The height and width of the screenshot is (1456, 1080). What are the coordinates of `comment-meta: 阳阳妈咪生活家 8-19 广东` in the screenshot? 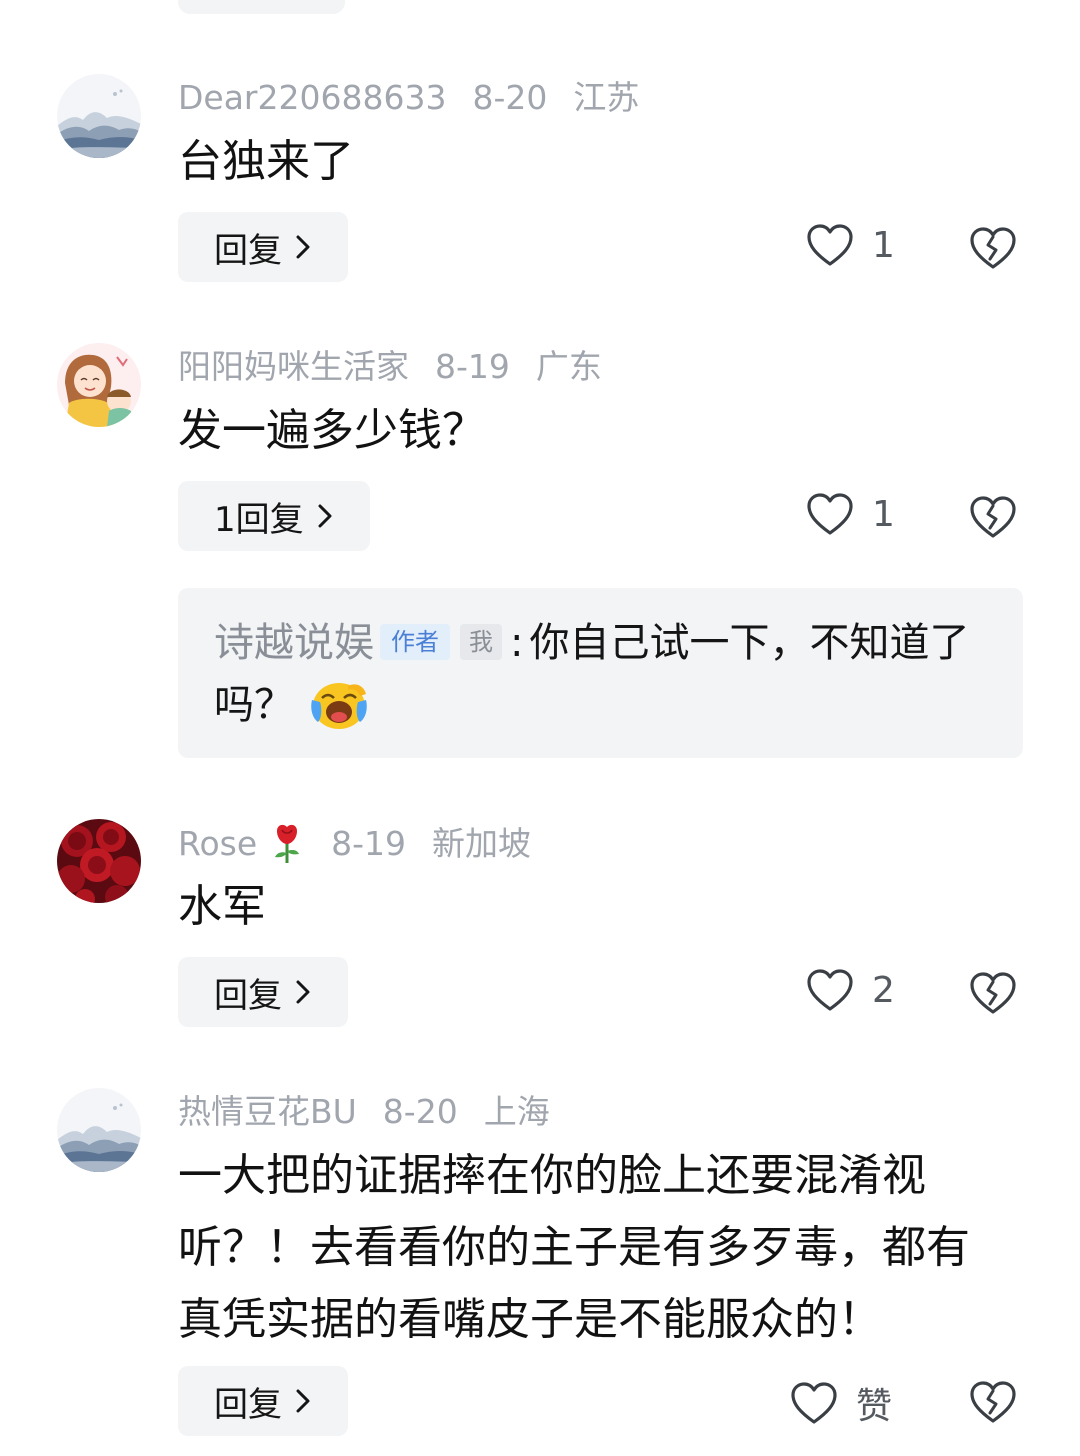 It's located at (390, 367).